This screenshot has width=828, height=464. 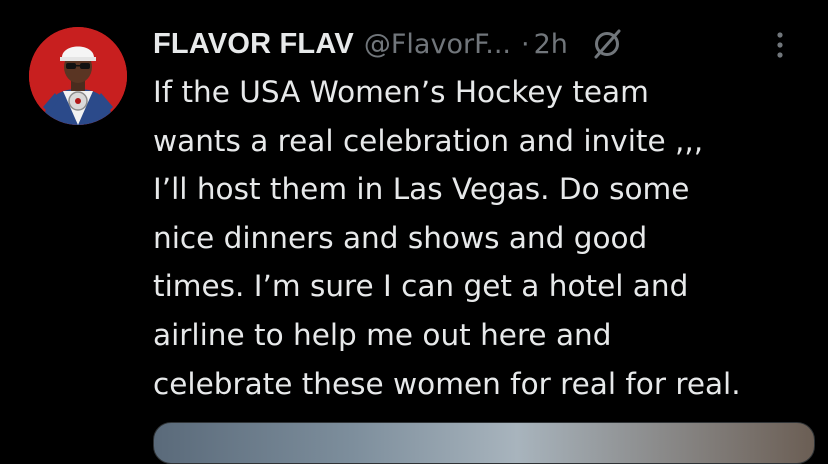 I want to click on tweet-text-line: wants a real celebration and invite ,,,, so click(x=428, y=140).